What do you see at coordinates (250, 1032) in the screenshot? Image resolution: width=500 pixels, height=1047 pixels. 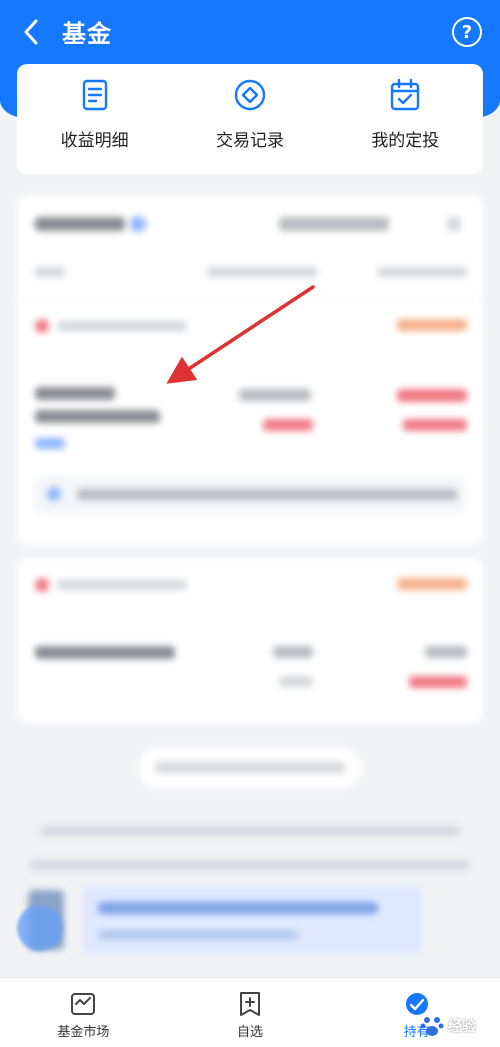 I see `nav-label: 自选` at bounding box center [250, 1032].